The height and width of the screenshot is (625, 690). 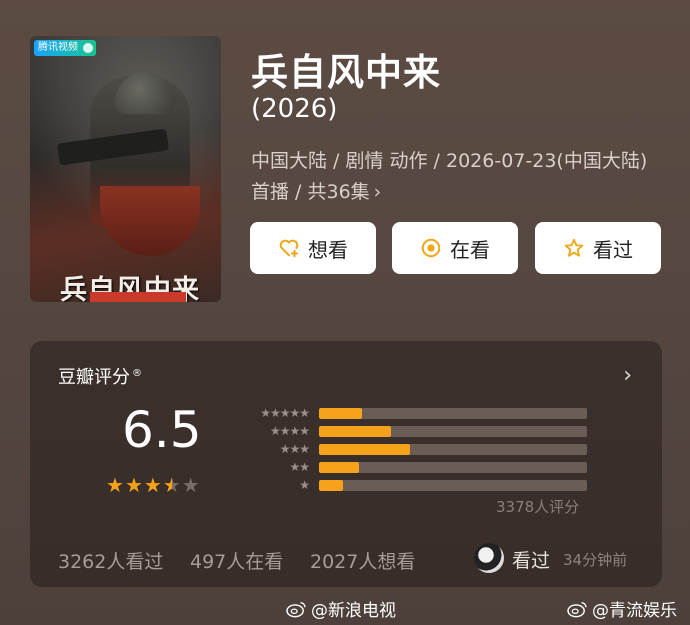 What do you see at coordinates (362, 560) in the screenshot?
I see `want-count: 2027人想看` at bounding box center [362, 560].